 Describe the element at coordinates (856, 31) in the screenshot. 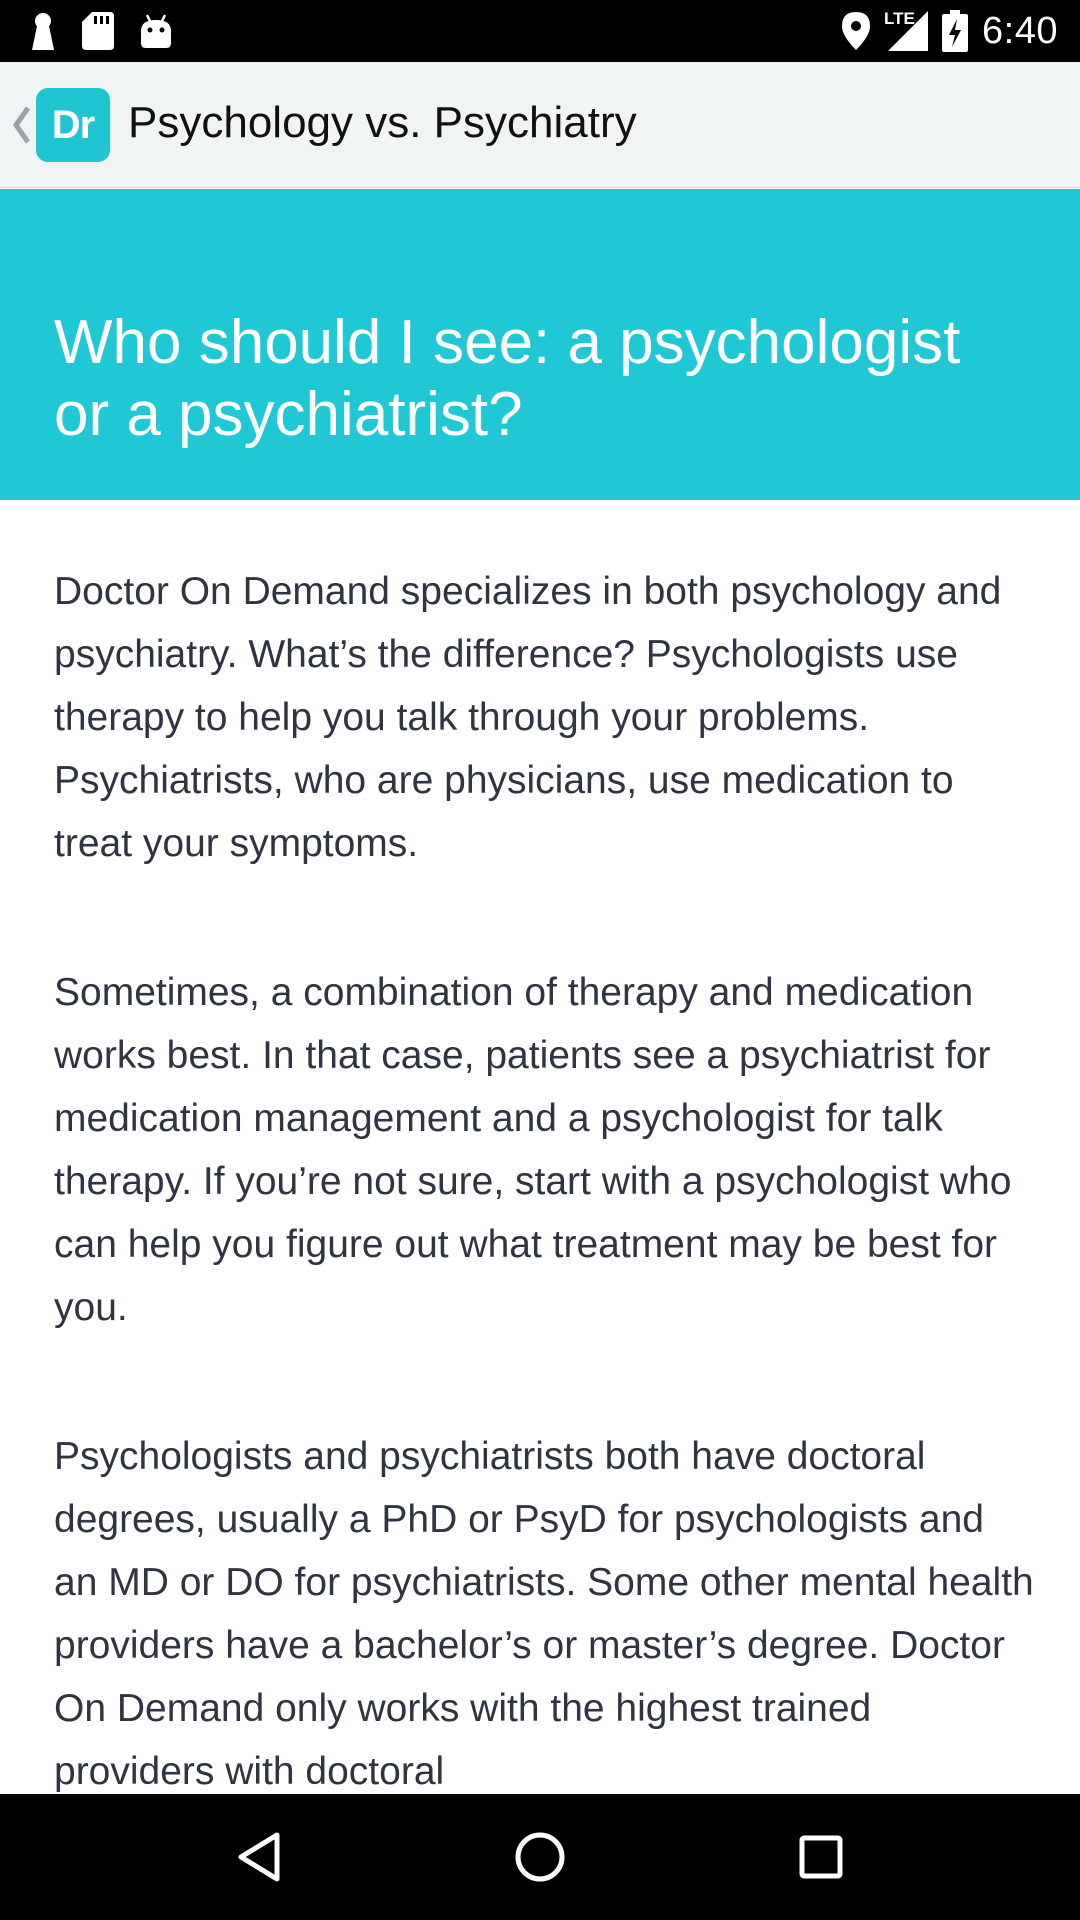

I see `location-icon` at that location.